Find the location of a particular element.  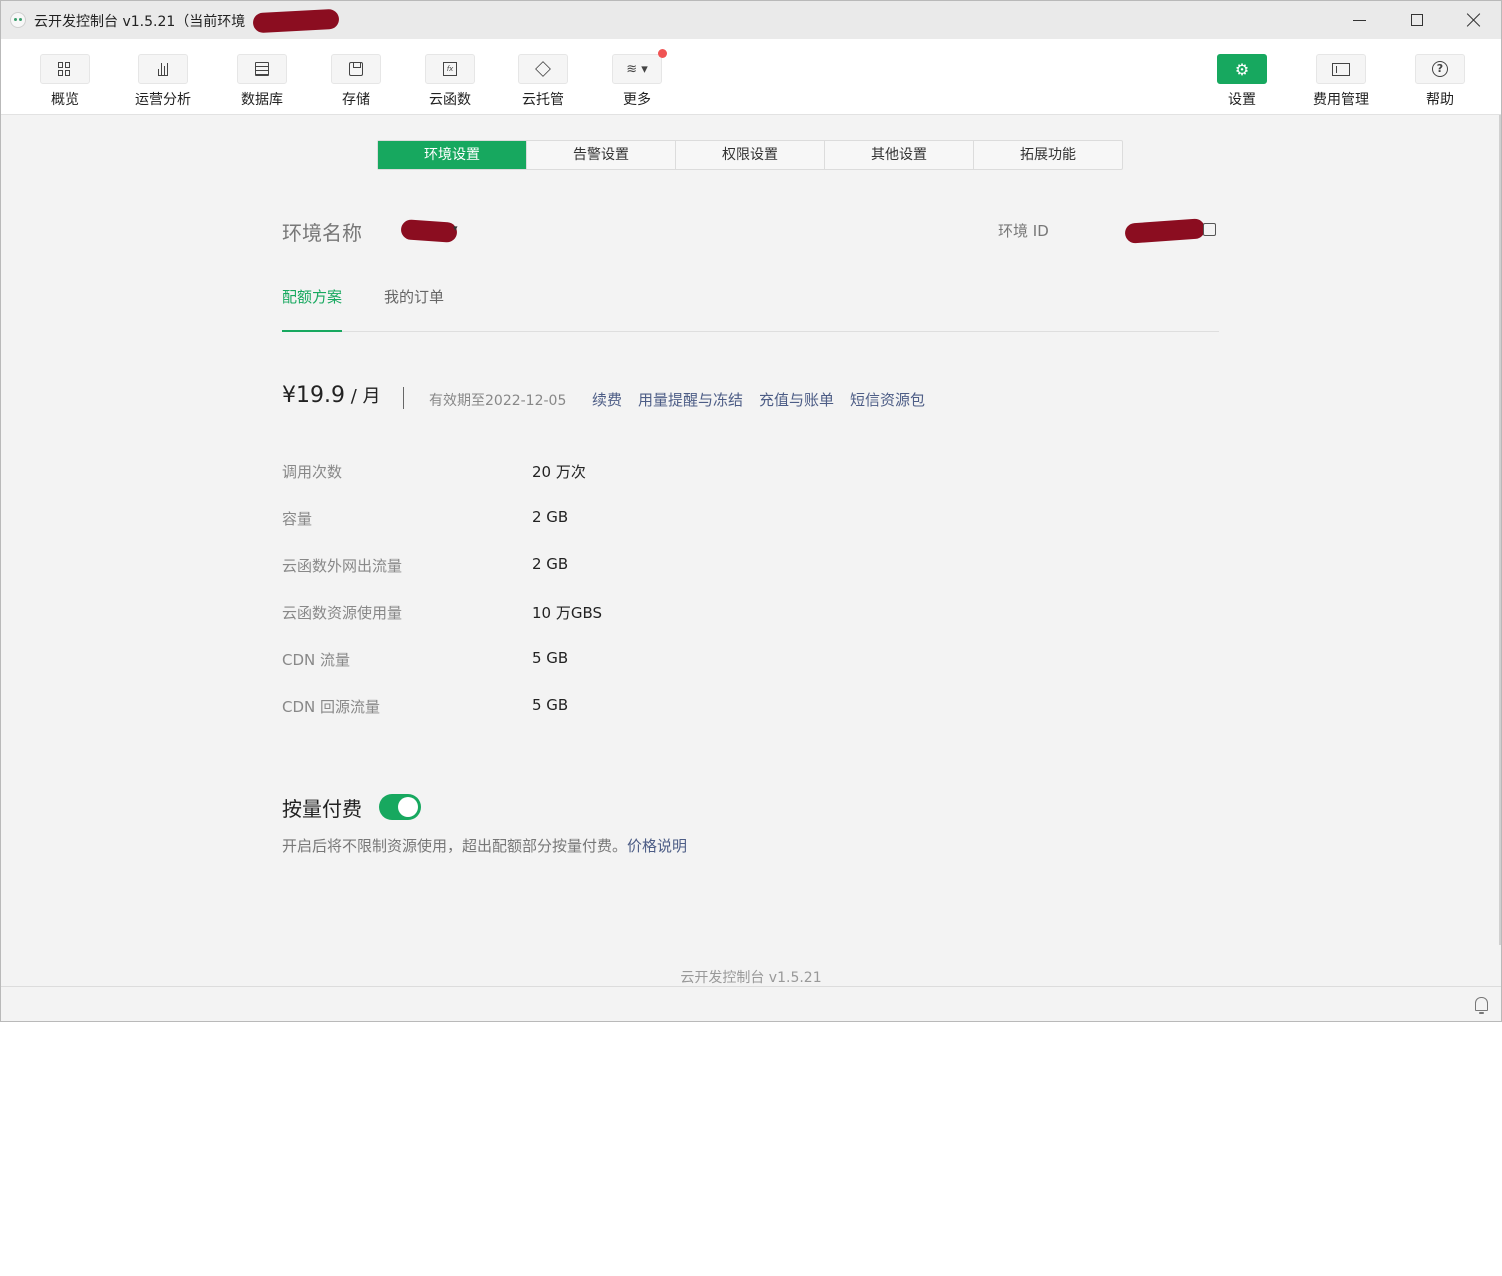

toolbar-label: 云函数 is located at coordinates (450, 100).